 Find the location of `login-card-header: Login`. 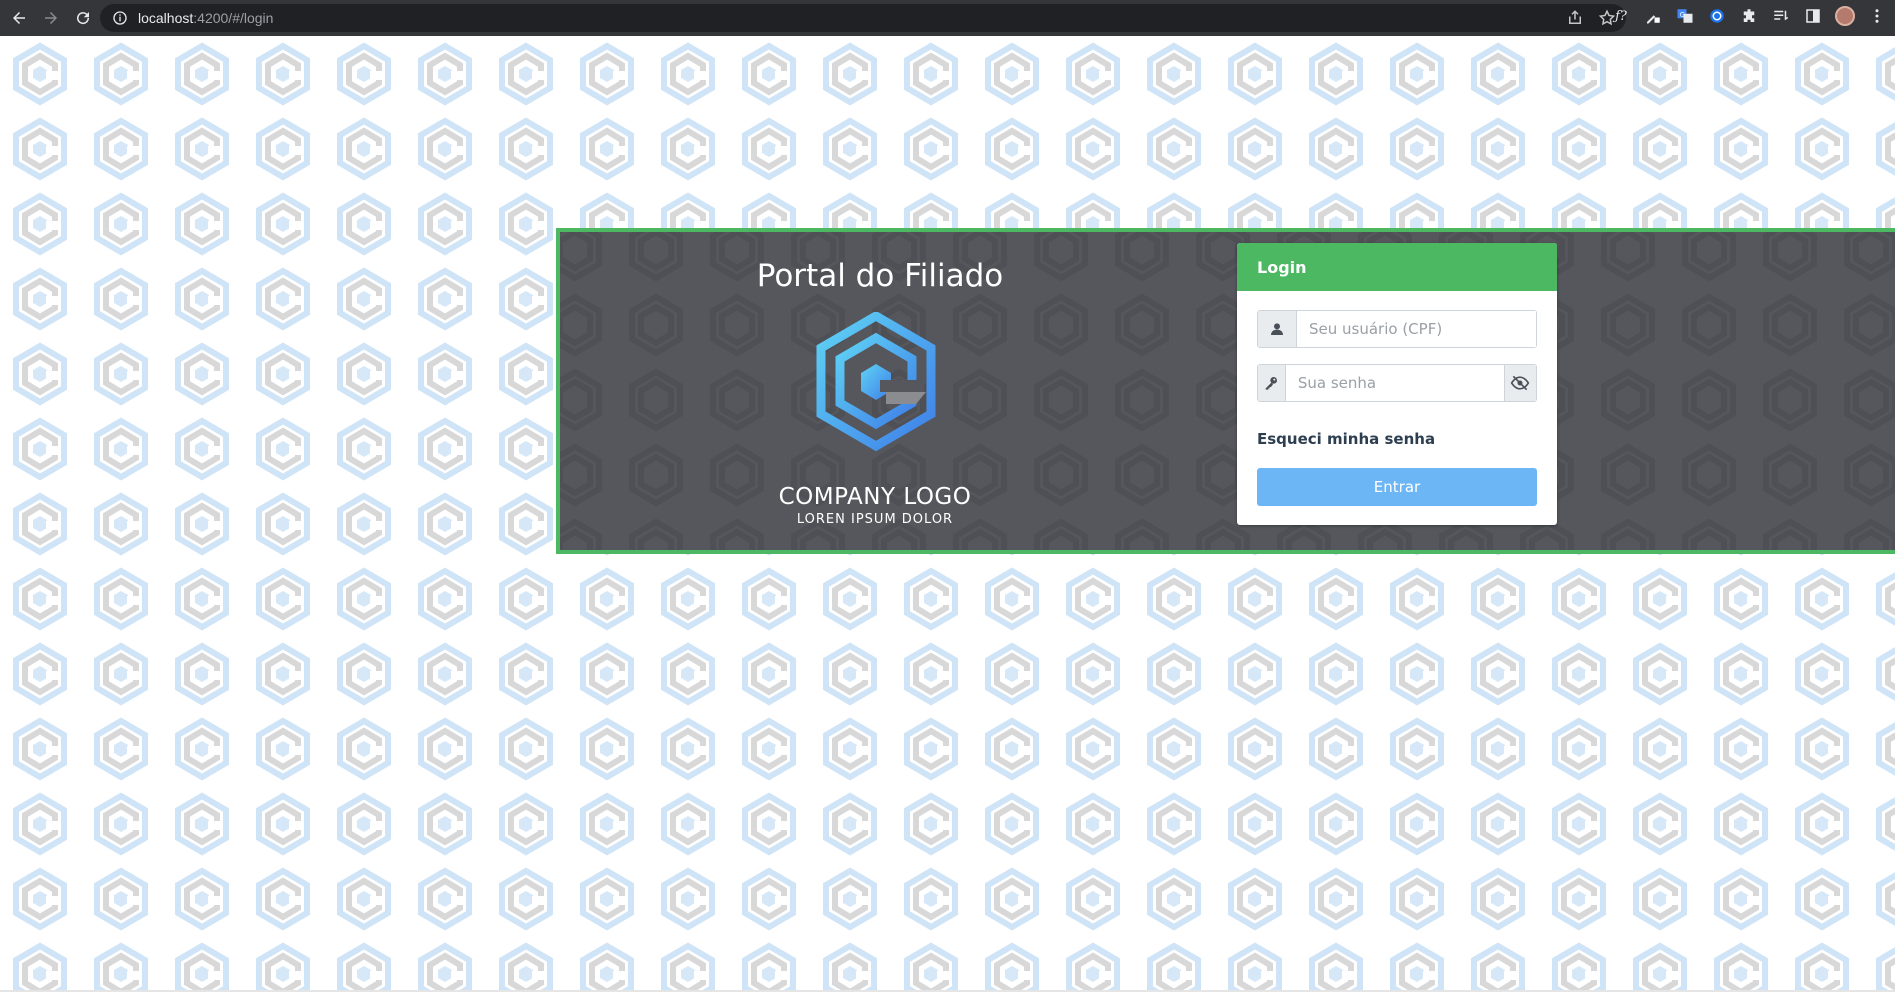

login-card-header: Login is located at coordinates (1397, 267).